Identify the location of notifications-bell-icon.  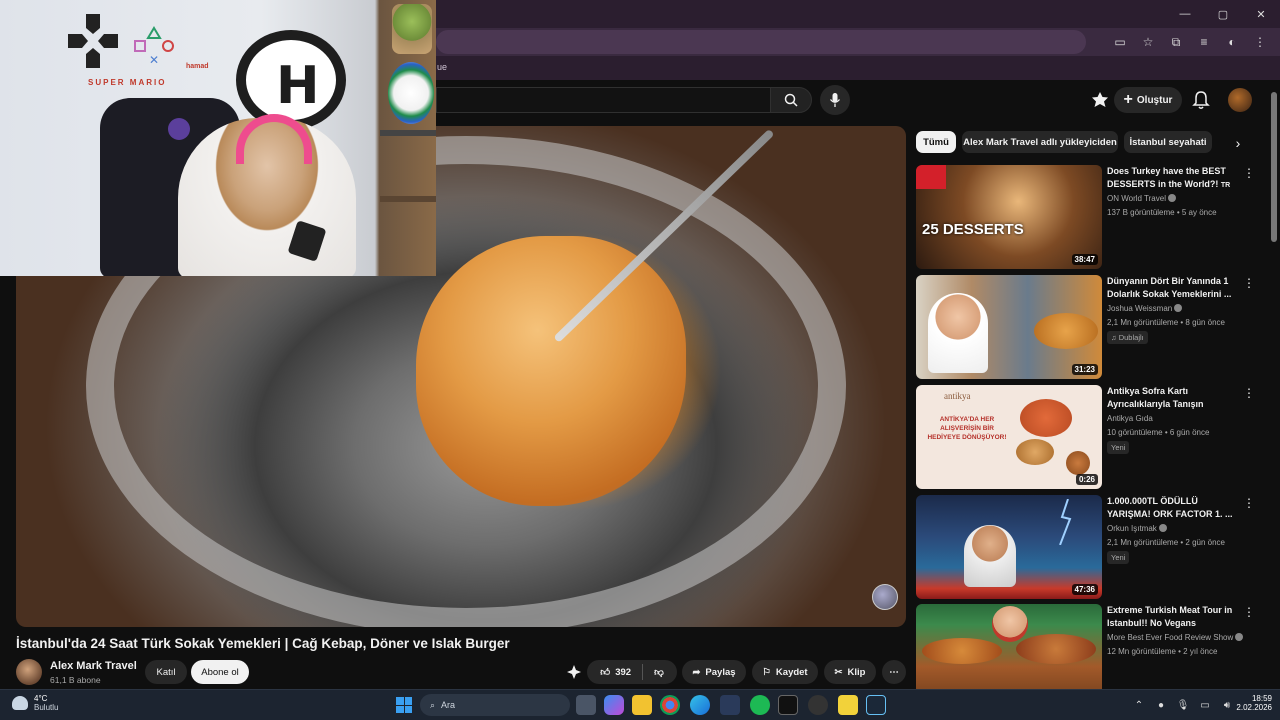
(1201, 100).